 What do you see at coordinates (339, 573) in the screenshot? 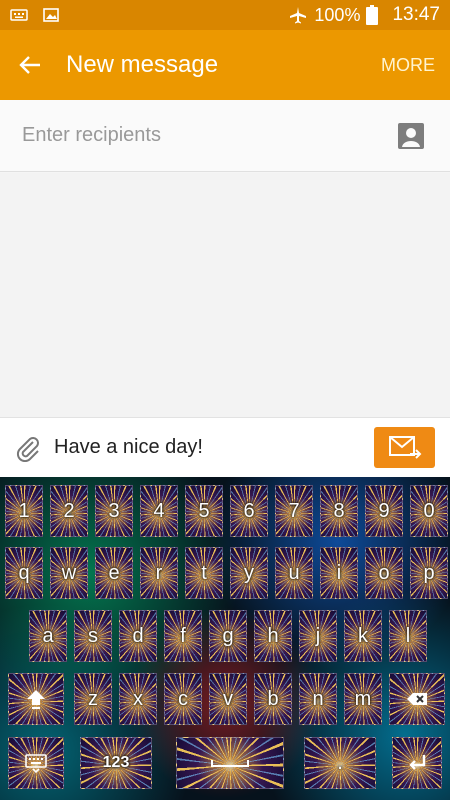
I see `key-i: i` at bounding box center [339, 573].